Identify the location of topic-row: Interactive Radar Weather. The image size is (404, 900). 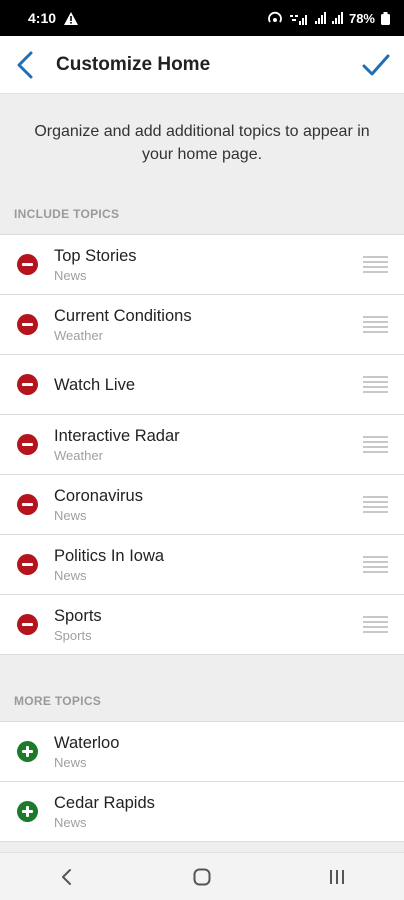
(202, 445).